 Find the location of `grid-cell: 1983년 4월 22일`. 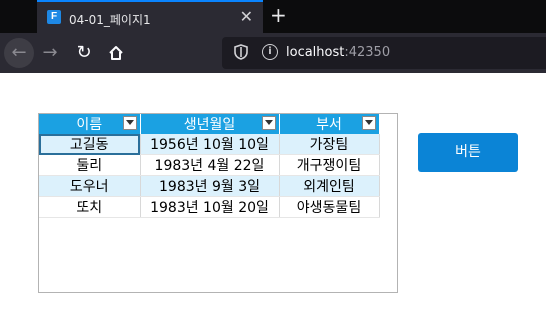

grid-cell: 1983년 4월 22일 is located at coordinates (210, 165).